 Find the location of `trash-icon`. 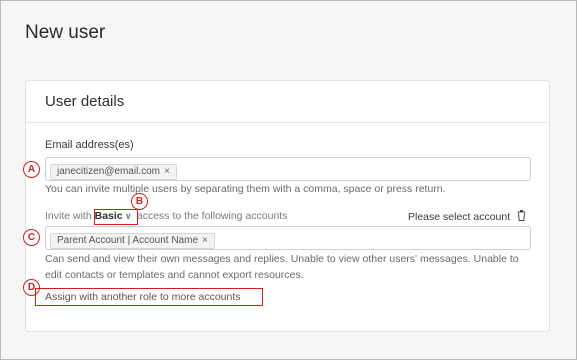

trash-icon is located at coordinates (521, 215).